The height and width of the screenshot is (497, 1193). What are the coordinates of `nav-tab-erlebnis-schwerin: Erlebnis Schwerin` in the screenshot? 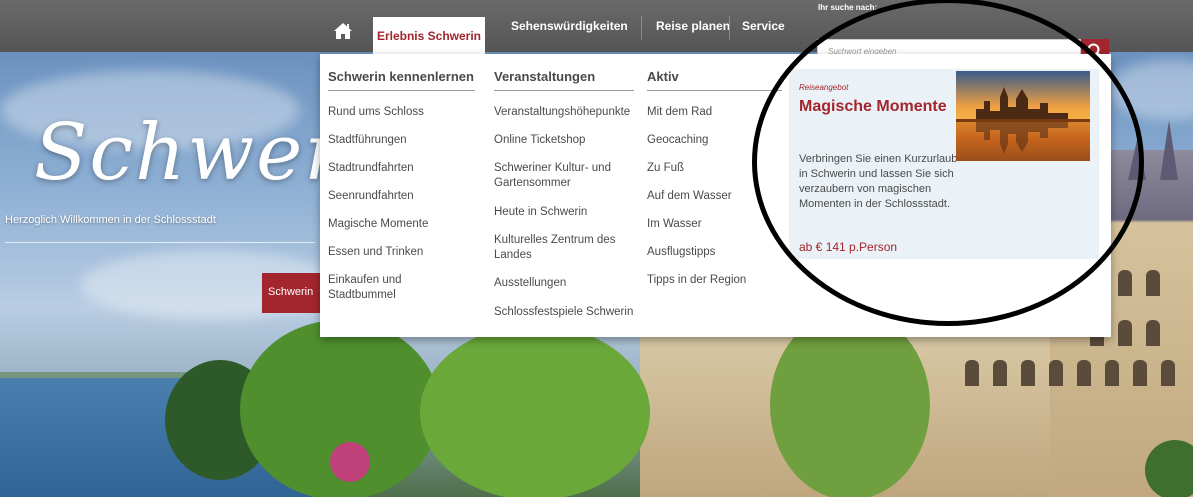 It's located at (429, 35).